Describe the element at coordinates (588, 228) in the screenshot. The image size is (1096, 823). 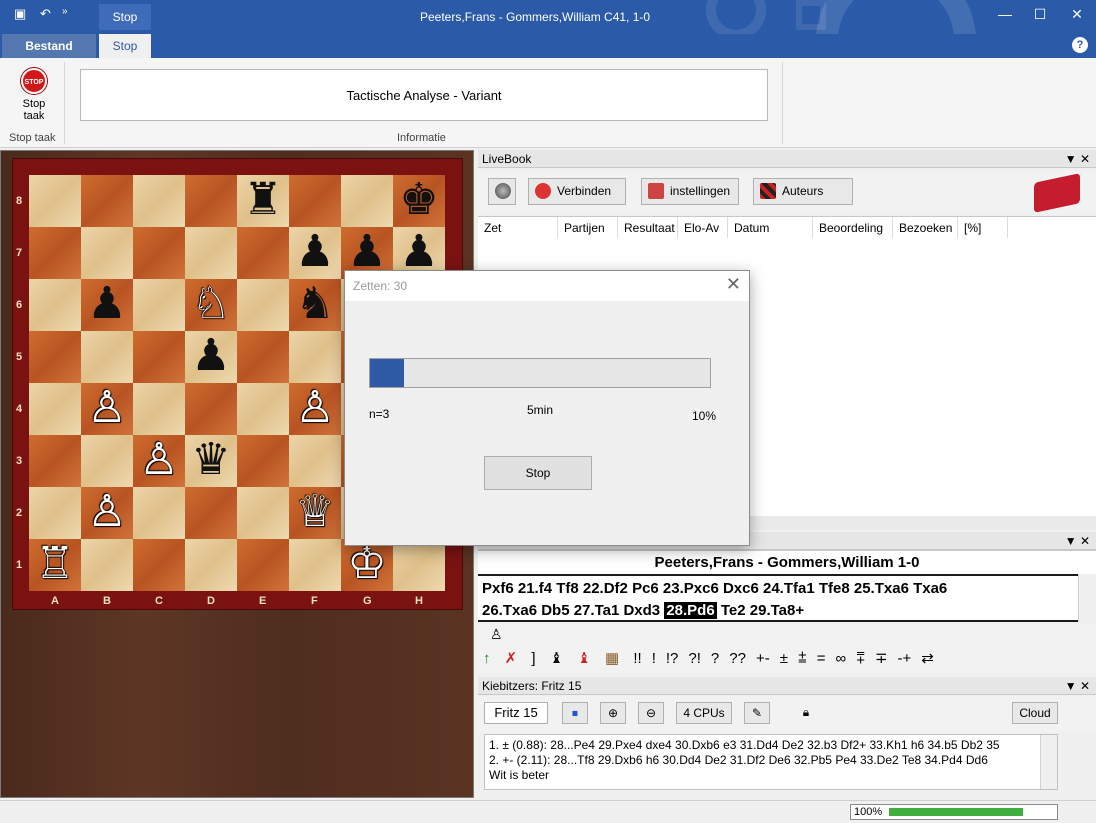
I see `column-header: Partijen` at that location.